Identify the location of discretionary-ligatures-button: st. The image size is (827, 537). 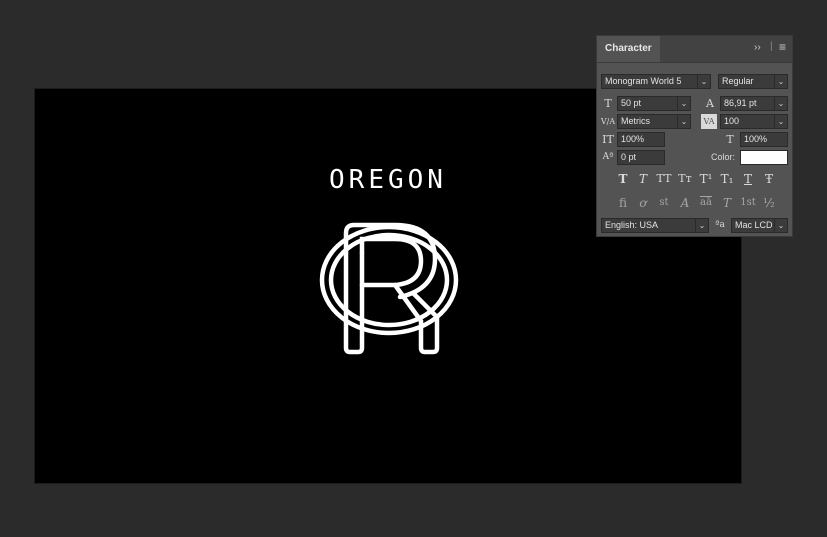
(664, 203).